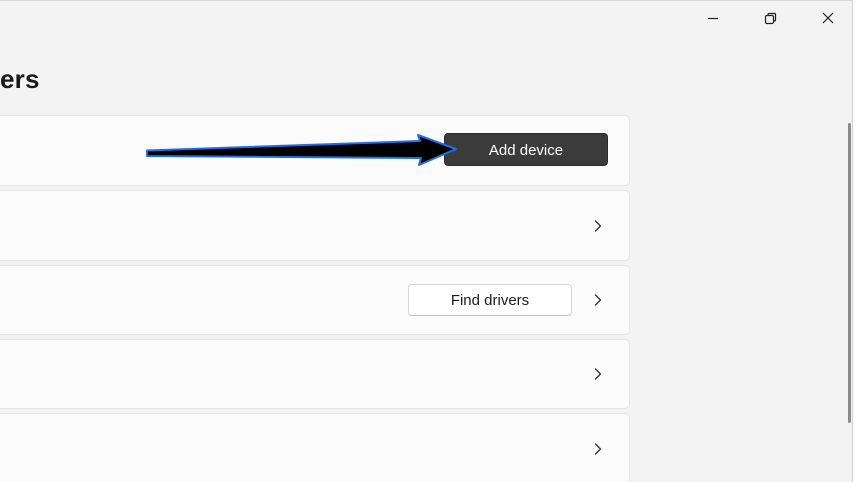 This screenshot has height=482, width=856. I want to click on close-button, so click(828, 18).